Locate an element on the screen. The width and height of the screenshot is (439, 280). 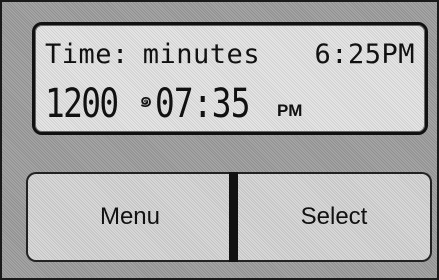
select-button: Select is located at coordinates (335, 217).